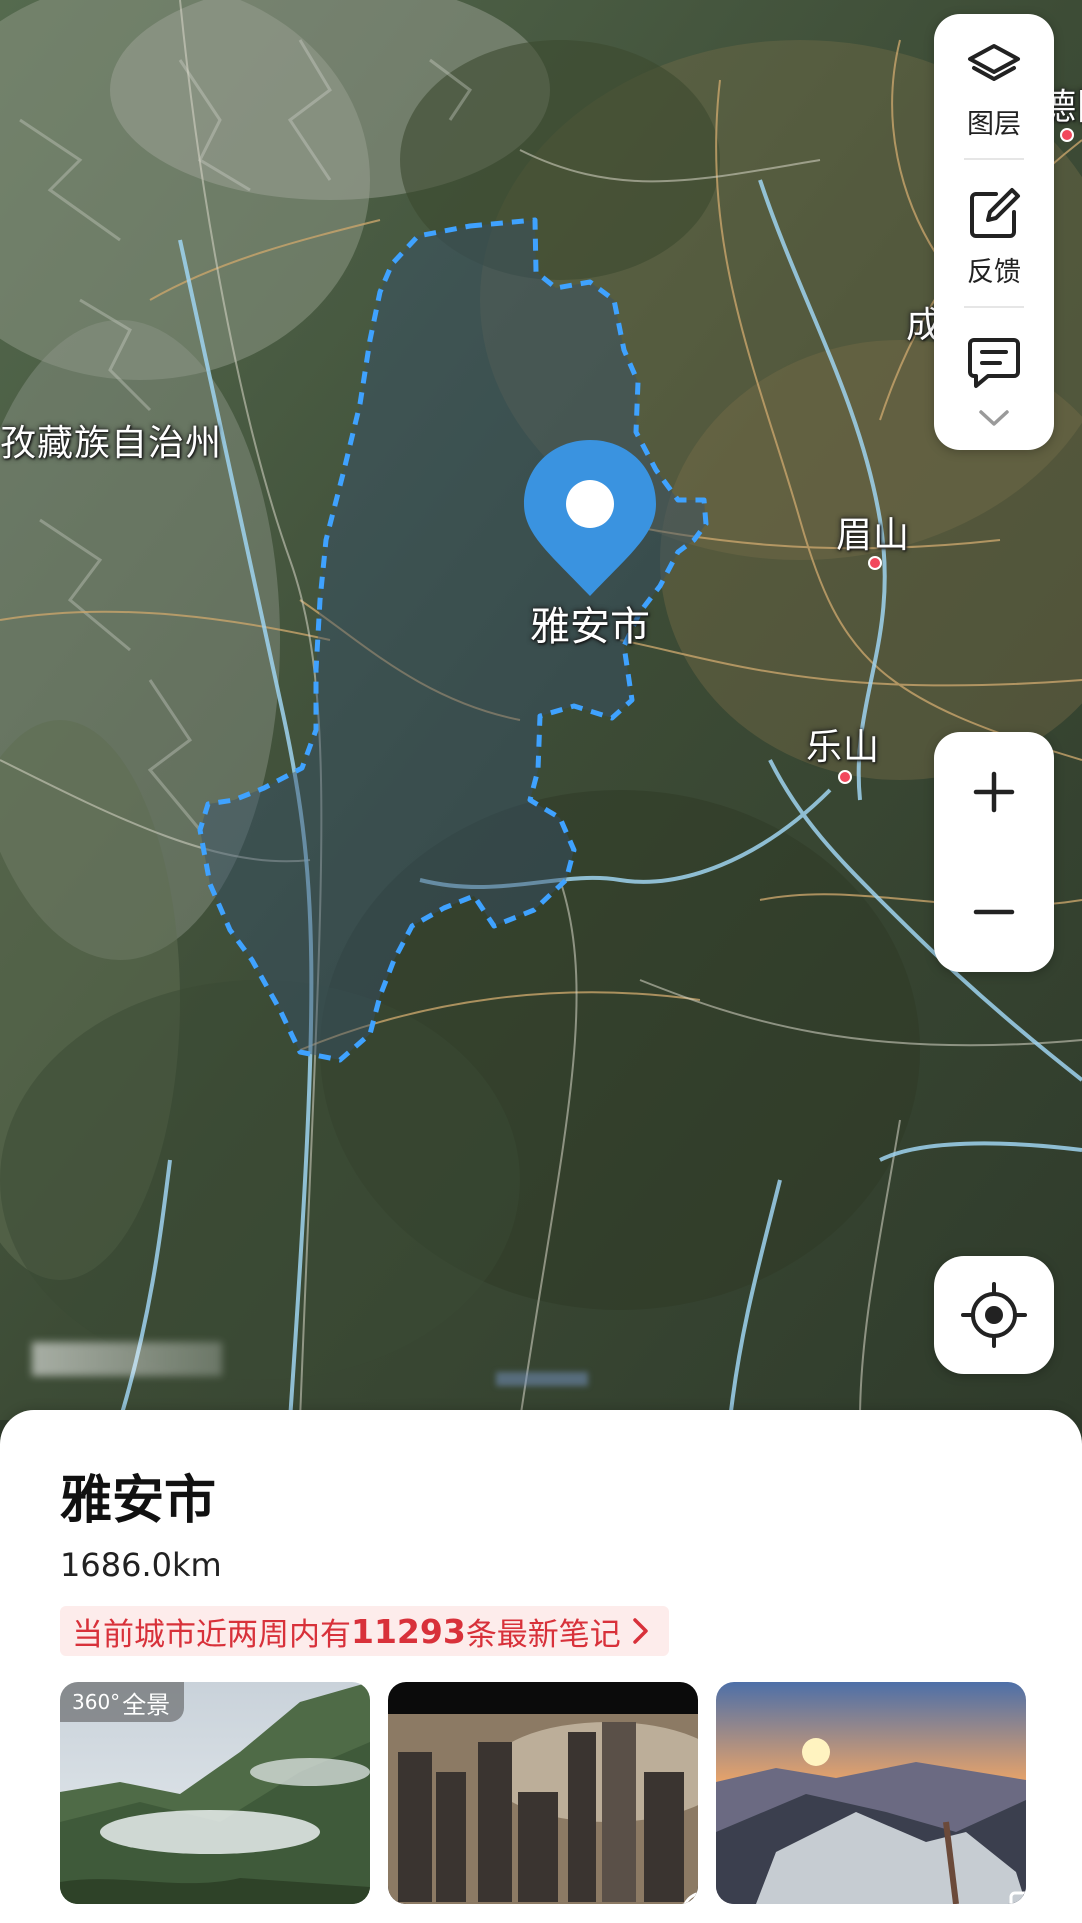  What do you see at coordinates (542, 1379) in the screenshot?
I see `map-scale-watermark` at bounding box center [542, 1379].